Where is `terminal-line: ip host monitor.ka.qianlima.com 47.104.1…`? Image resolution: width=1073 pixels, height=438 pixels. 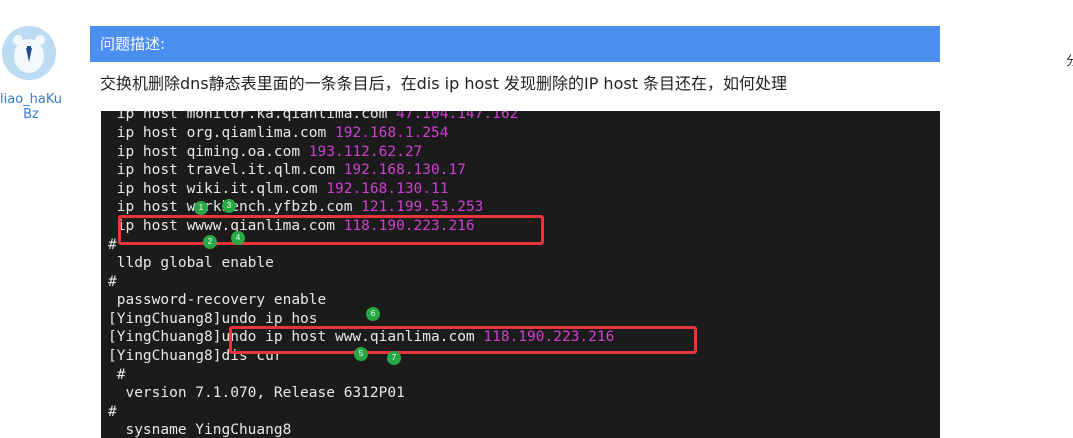 terminal-line: ip host monitor.ka.qianlima.com 47.104.1… is located at coordinates (313, 116).